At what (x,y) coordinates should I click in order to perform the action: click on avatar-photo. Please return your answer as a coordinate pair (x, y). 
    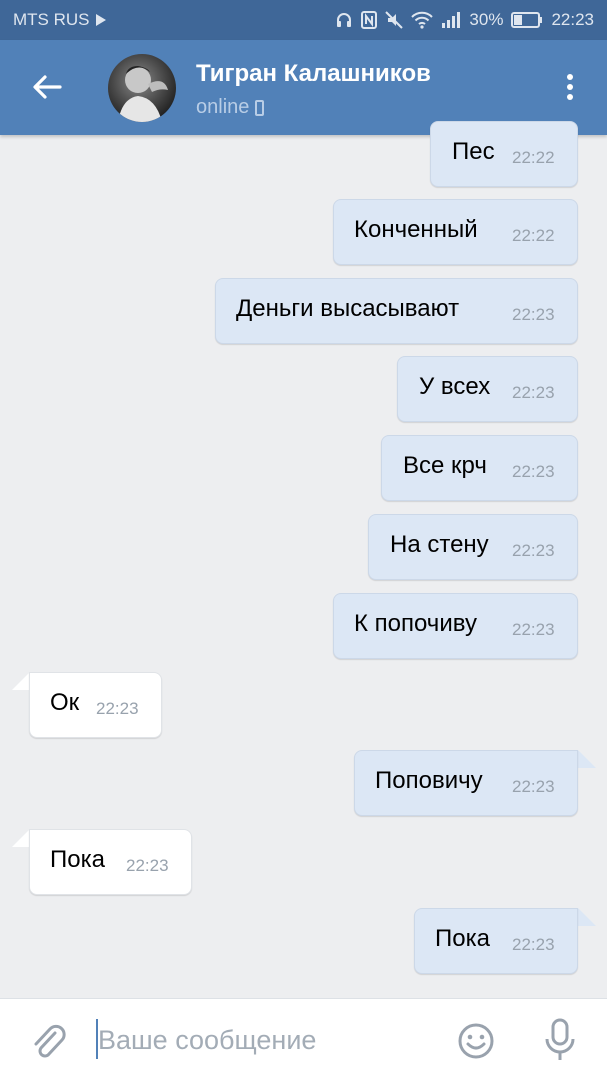
    Looking at the image, I should click on (143, 94).